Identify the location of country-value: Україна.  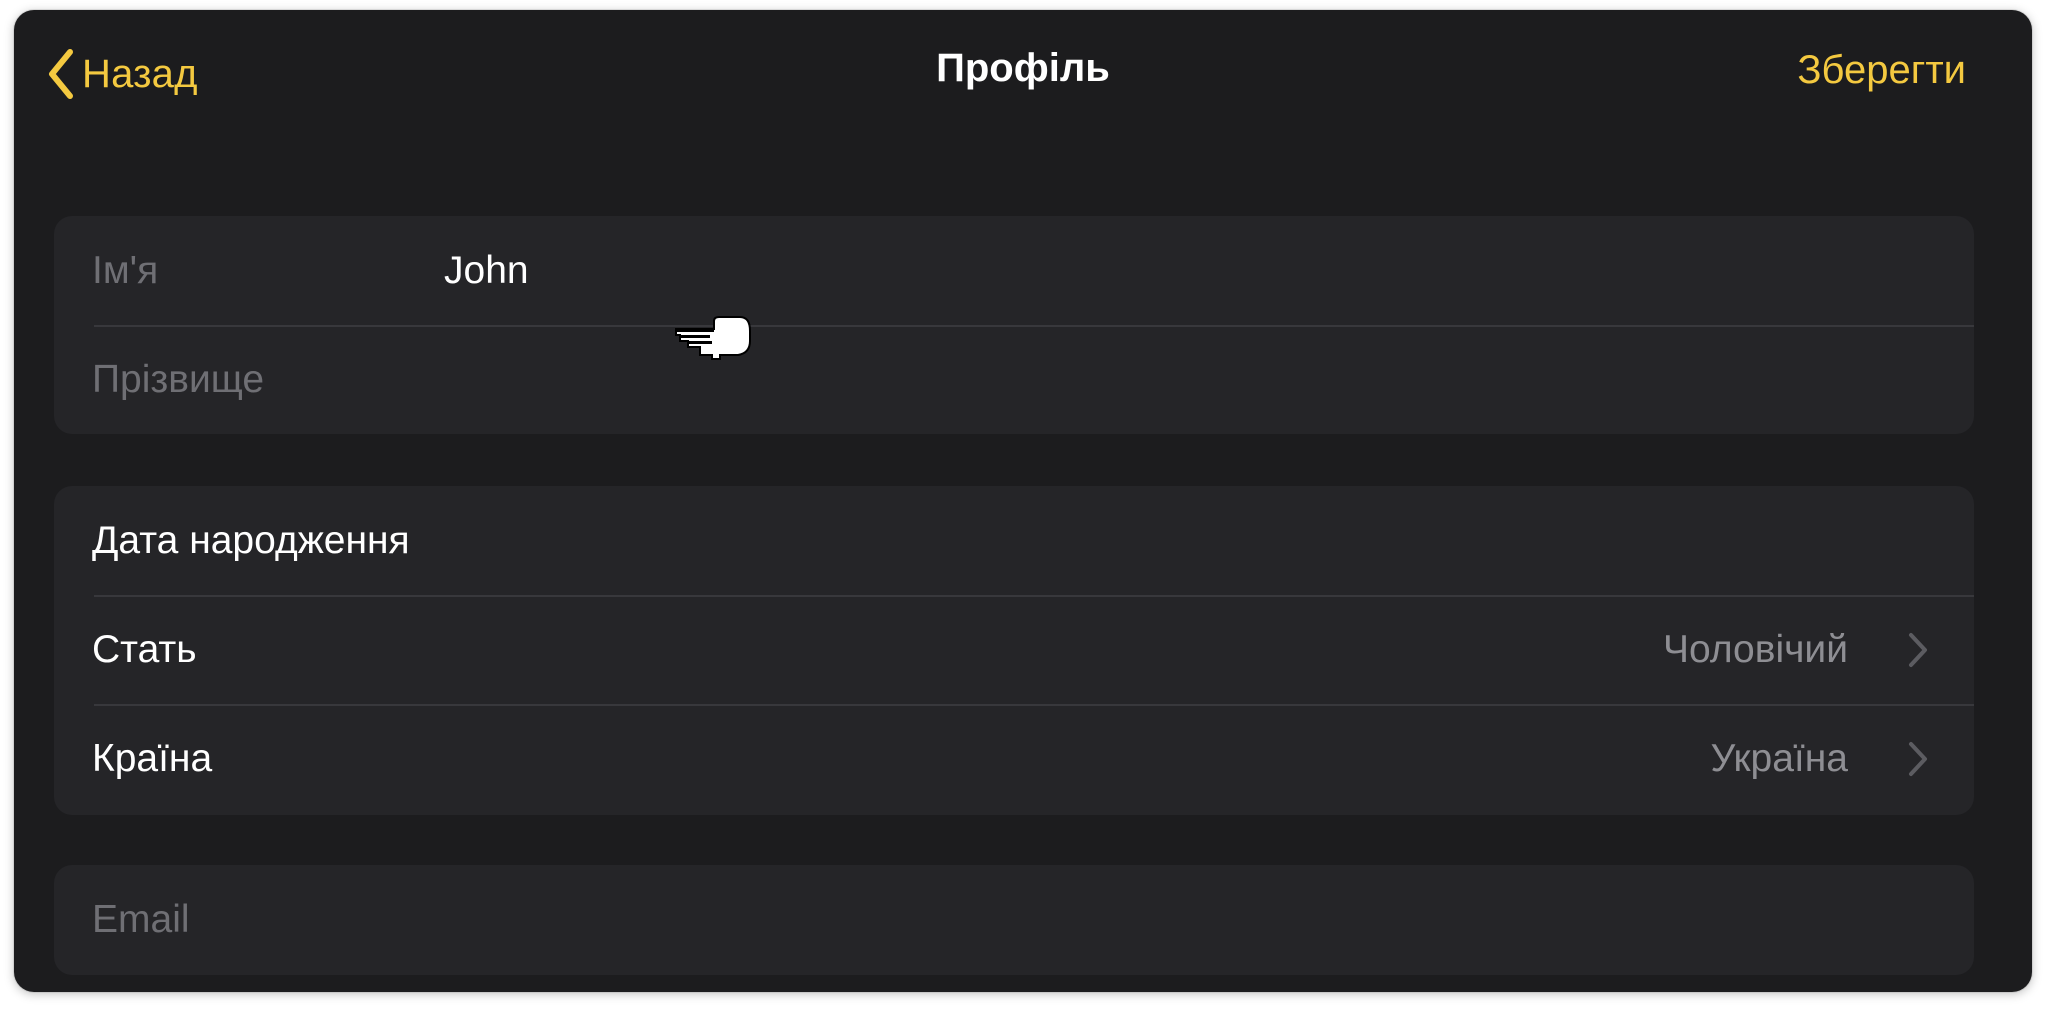
(1779, 758).